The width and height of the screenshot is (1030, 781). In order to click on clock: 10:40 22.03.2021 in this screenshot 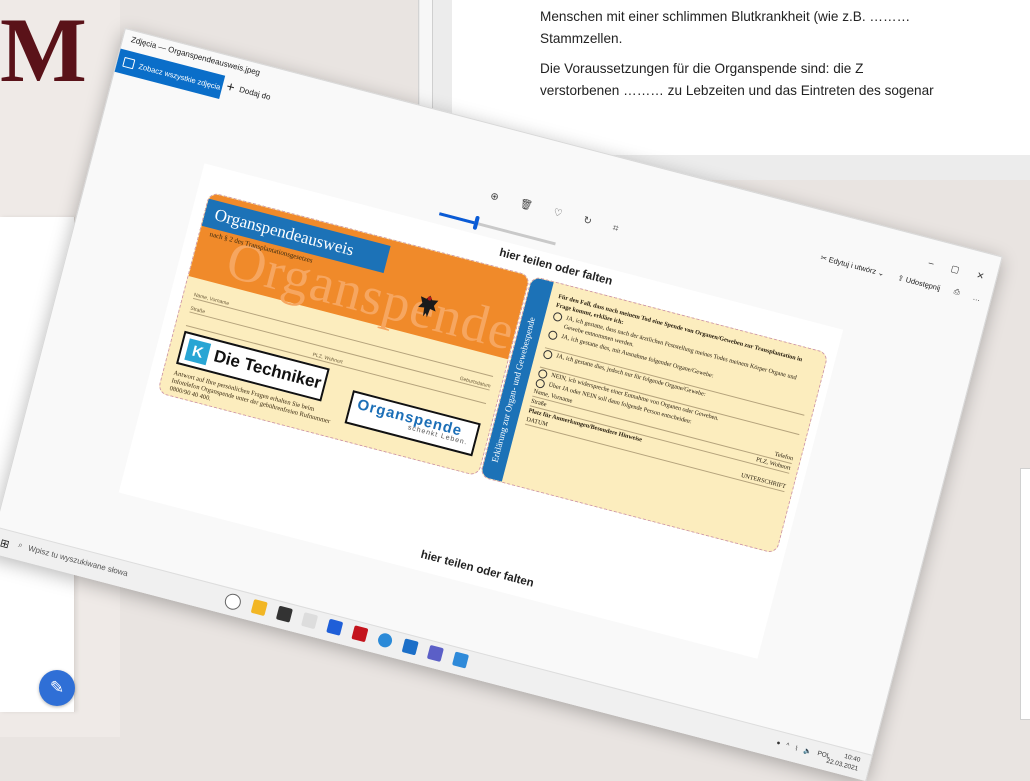, I will do `click(843, 761)`.